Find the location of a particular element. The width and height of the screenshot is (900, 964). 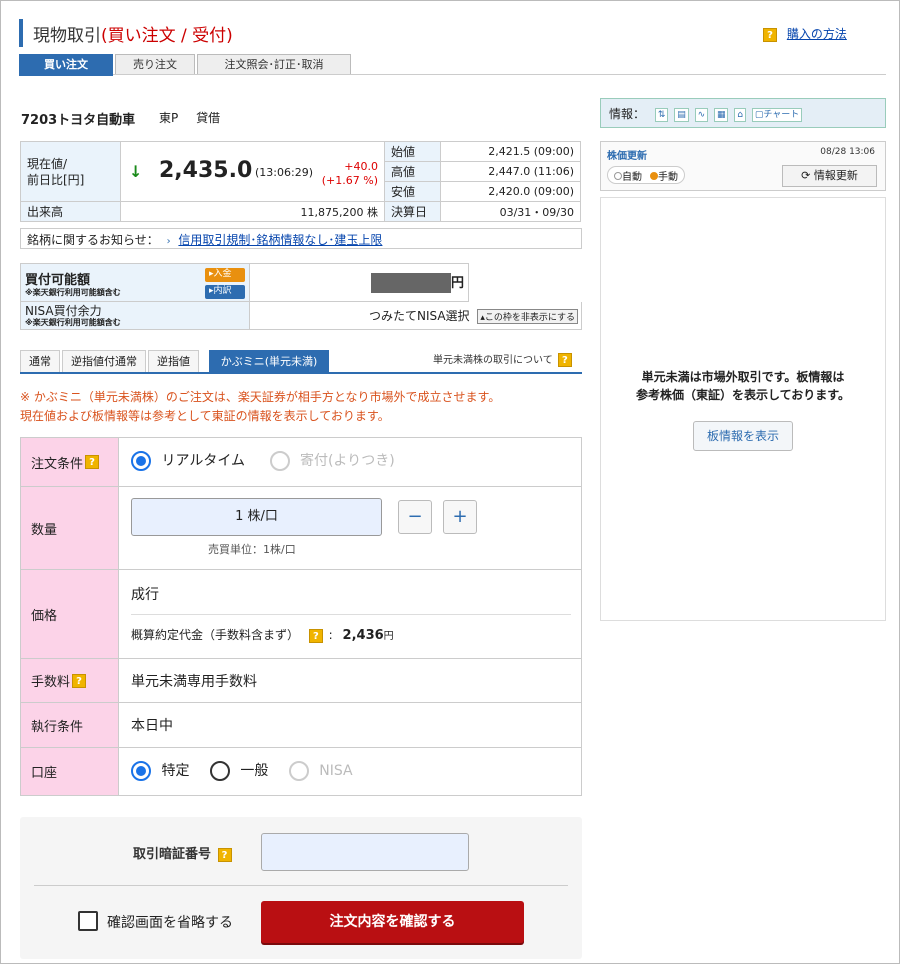

howto-link-wrap: ? 購入の方法 is located at coordinates (805, 33).